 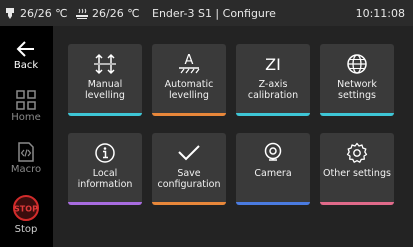 I want to click on local-information-tile: Local information, so click(x=105, y=169).